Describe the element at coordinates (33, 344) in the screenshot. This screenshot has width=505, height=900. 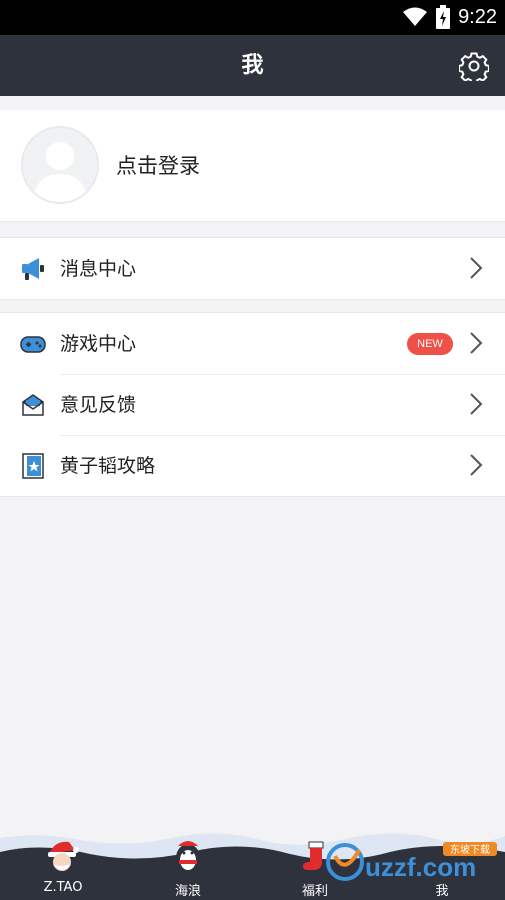
I see `gamepad-icon` at that location.